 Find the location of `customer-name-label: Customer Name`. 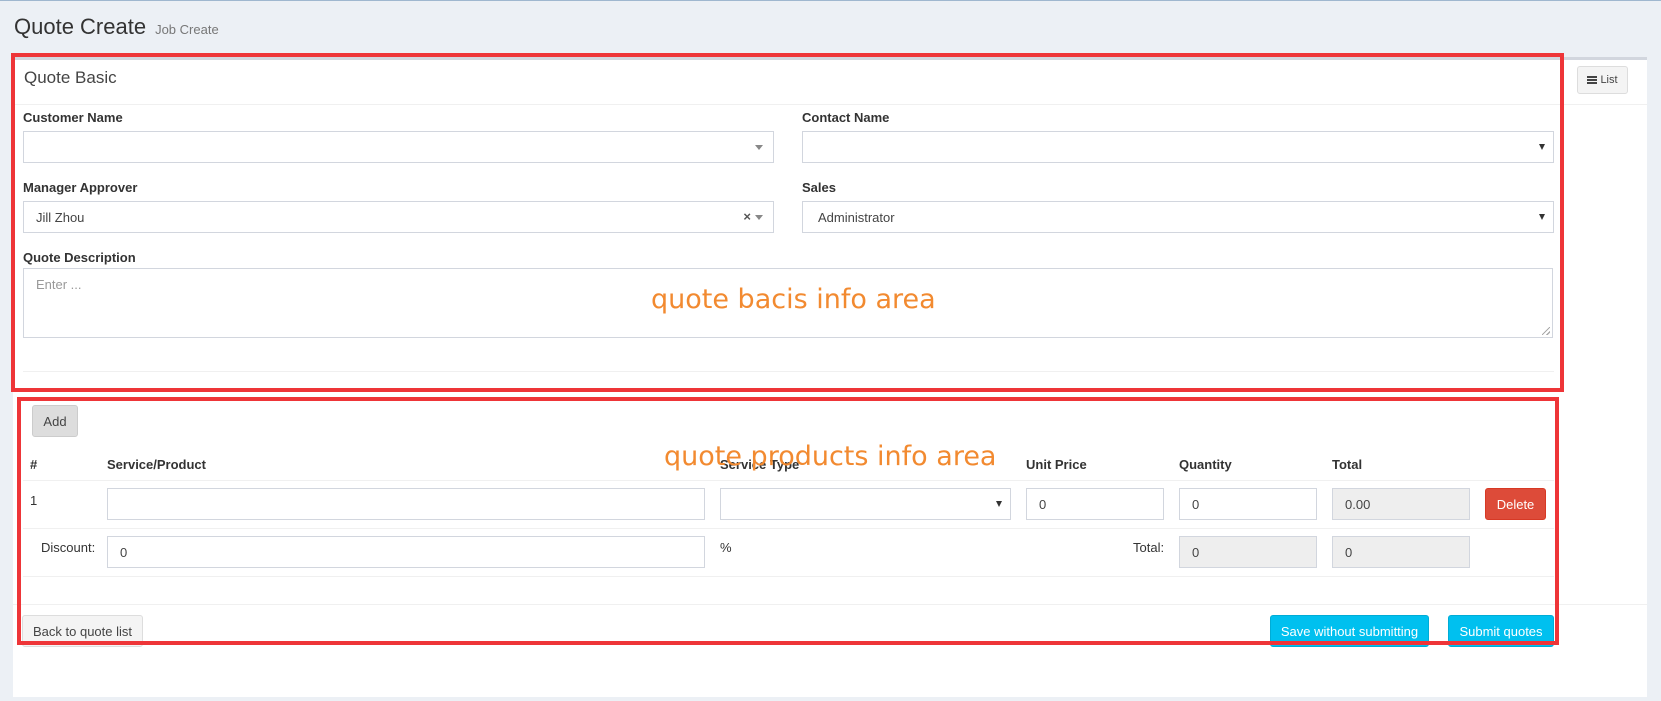

customer-name-label: Customer Name is located at coordinates (73, 117).